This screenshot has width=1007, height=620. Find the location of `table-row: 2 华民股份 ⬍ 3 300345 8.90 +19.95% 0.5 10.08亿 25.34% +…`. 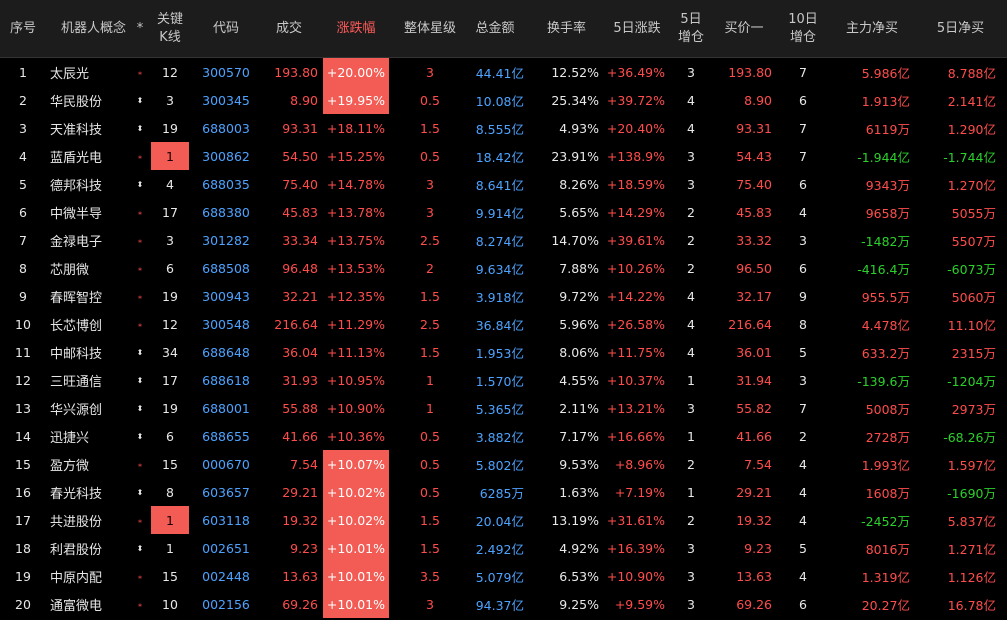

table-row: 2 华民股份 ⬍ 3 300345 8.90 +19.95% 0.5 10.08亿 25.34% +… is located at coordinates (503, 100).